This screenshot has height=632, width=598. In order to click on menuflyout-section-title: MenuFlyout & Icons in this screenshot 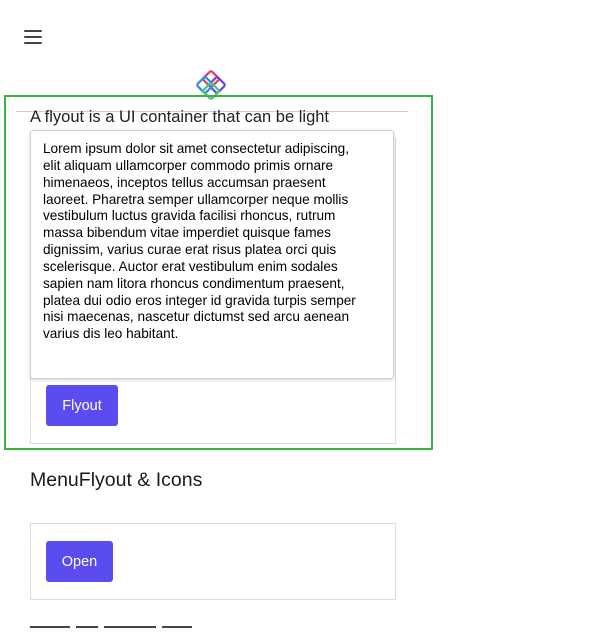, I will do `click(116, 480)`.